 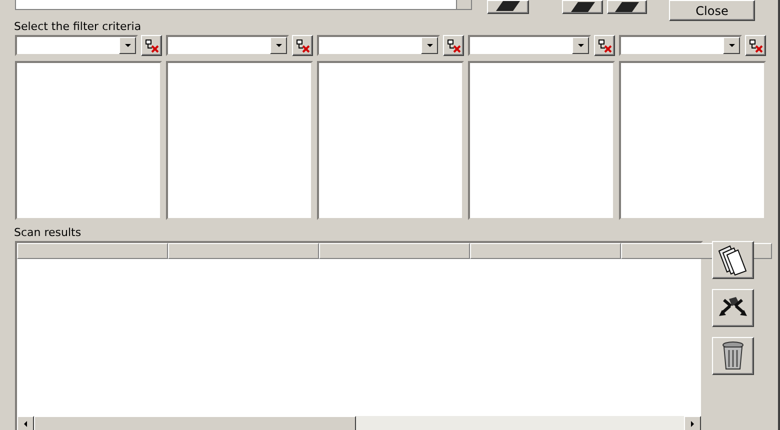 What do you see at coordinates (243, 5) in the screenshot?
I see `path-field` at bounding box center [243, 5].